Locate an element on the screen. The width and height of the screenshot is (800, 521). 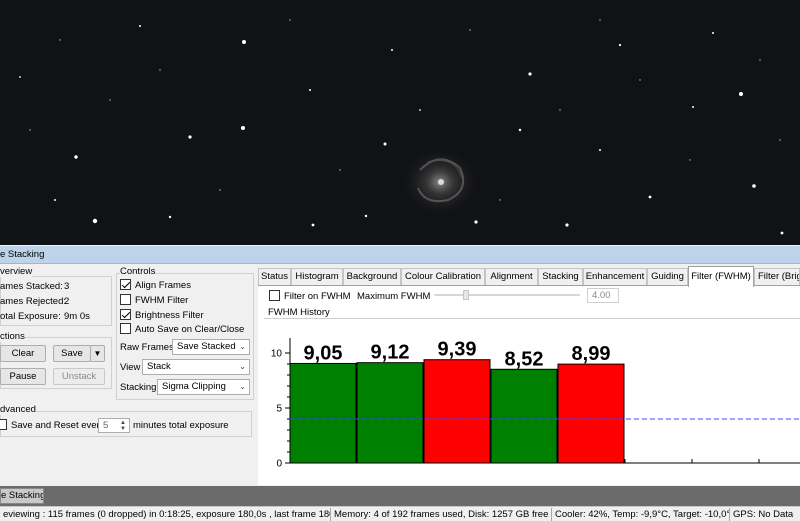
max-fwhm-input: 4.00 is located at coordinates (603, 295).